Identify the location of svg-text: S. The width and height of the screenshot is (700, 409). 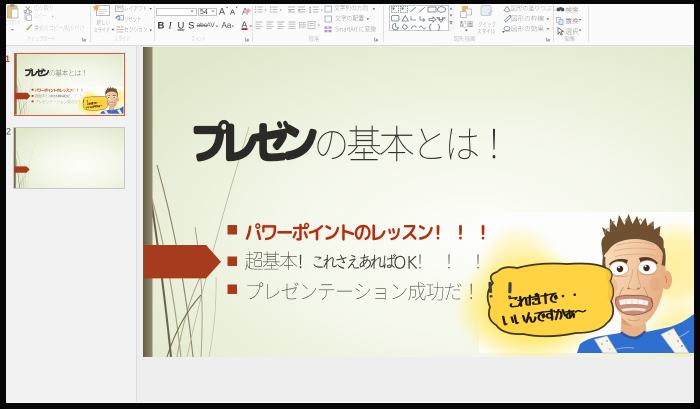
(191, 26).